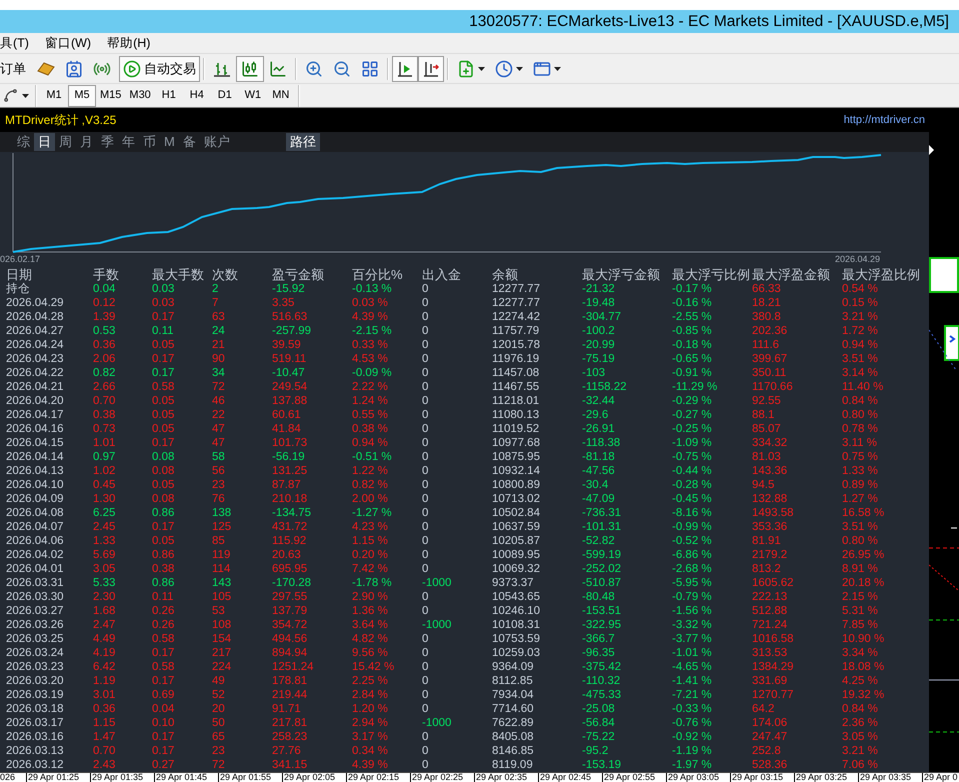  Describe the element at coordinates (290, 359) in the screenshot. I see `table-cell-text: 519.11` at that location.